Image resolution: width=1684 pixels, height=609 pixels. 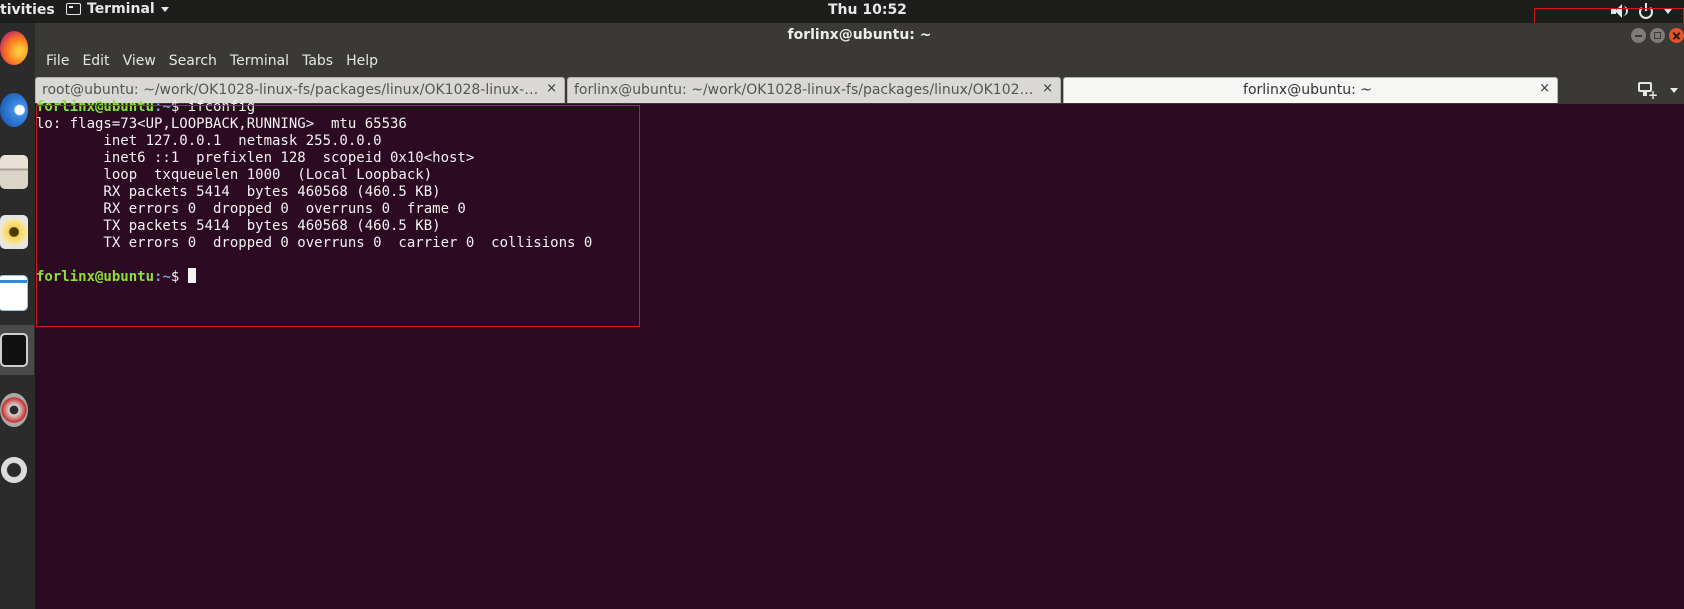 What do you see at coordinates (14, 110) in the screenshot?
I see `thunderbird-icon` at bounding box center [14, 110].